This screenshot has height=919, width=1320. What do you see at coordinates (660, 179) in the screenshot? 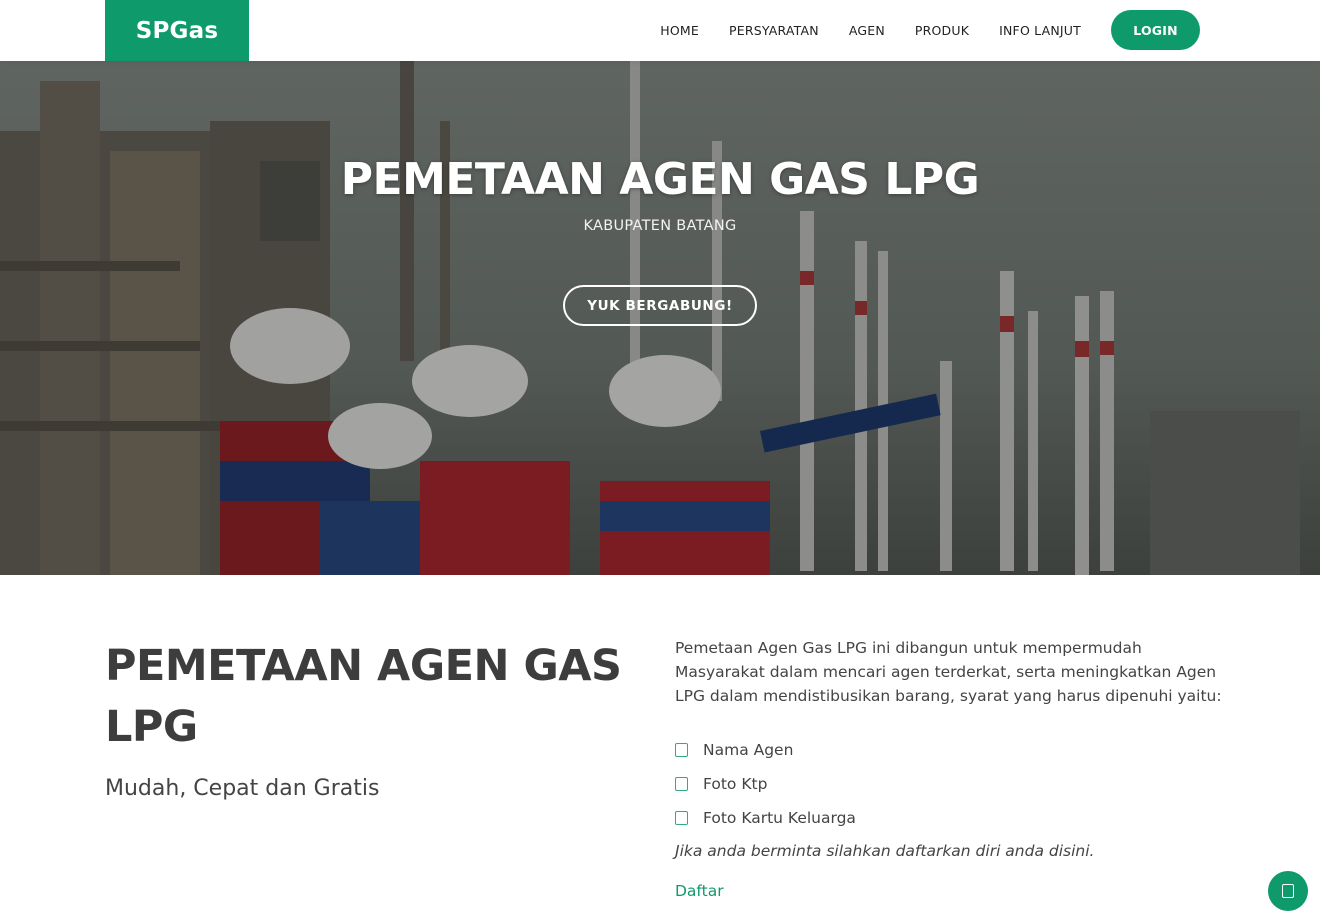
I see `hero-title: PEMETAAN AGEN GAS LPG` at bounding box center [660, 179].